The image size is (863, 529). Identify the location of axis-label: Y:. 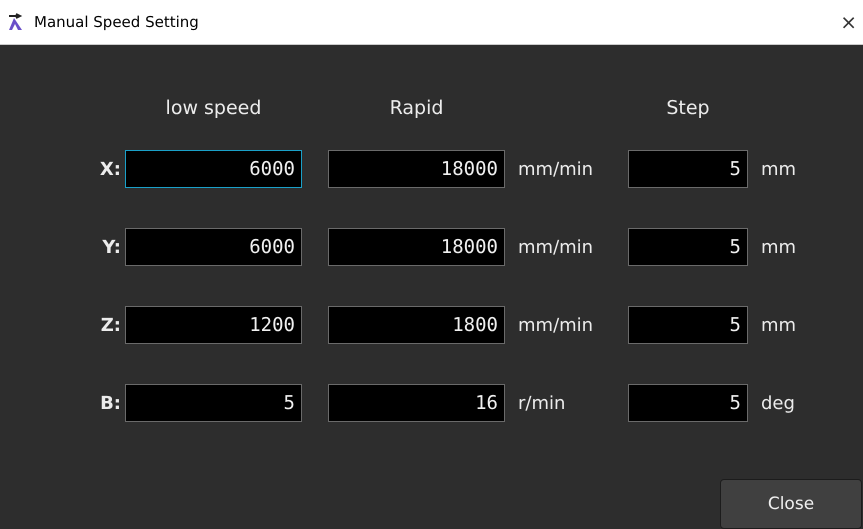
(111, 247).